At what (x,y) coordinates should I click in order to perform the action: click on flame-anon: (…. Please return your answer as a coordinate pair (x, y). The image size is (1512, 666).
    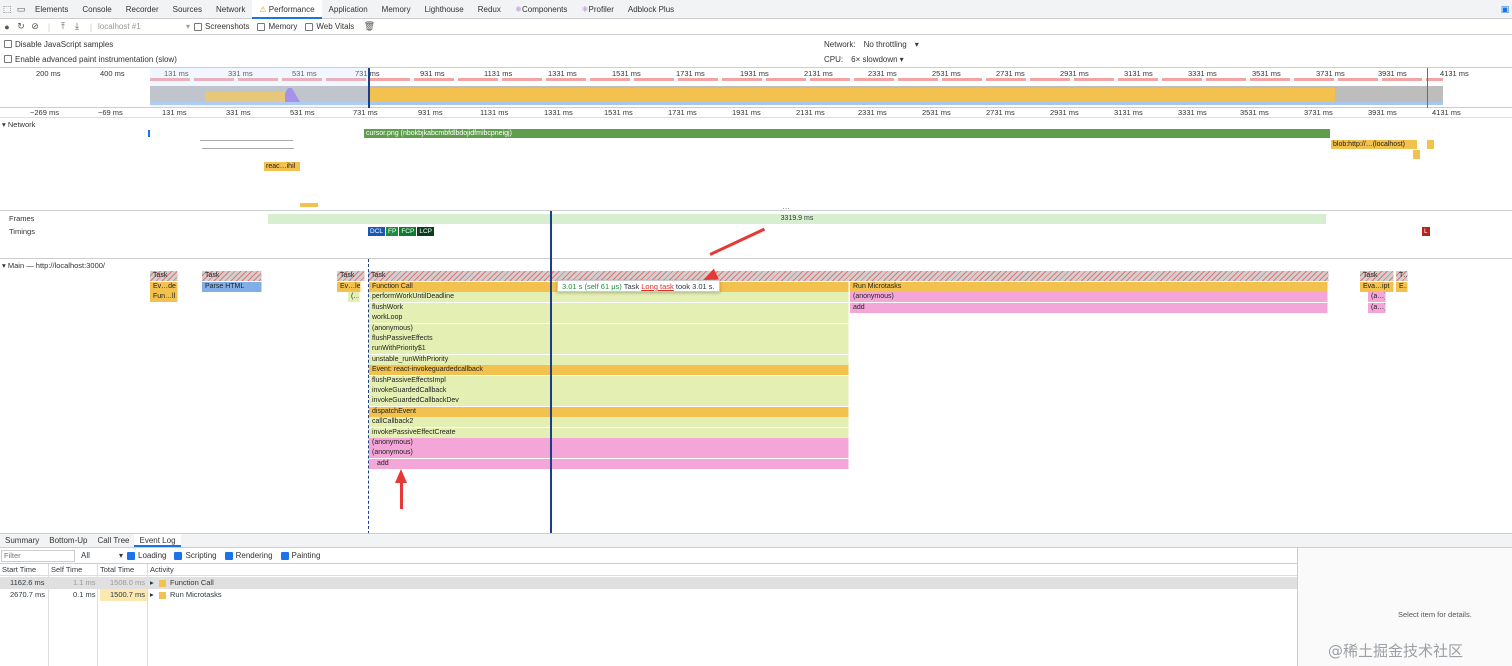
    Looking at the image, I should click on (354, 297).